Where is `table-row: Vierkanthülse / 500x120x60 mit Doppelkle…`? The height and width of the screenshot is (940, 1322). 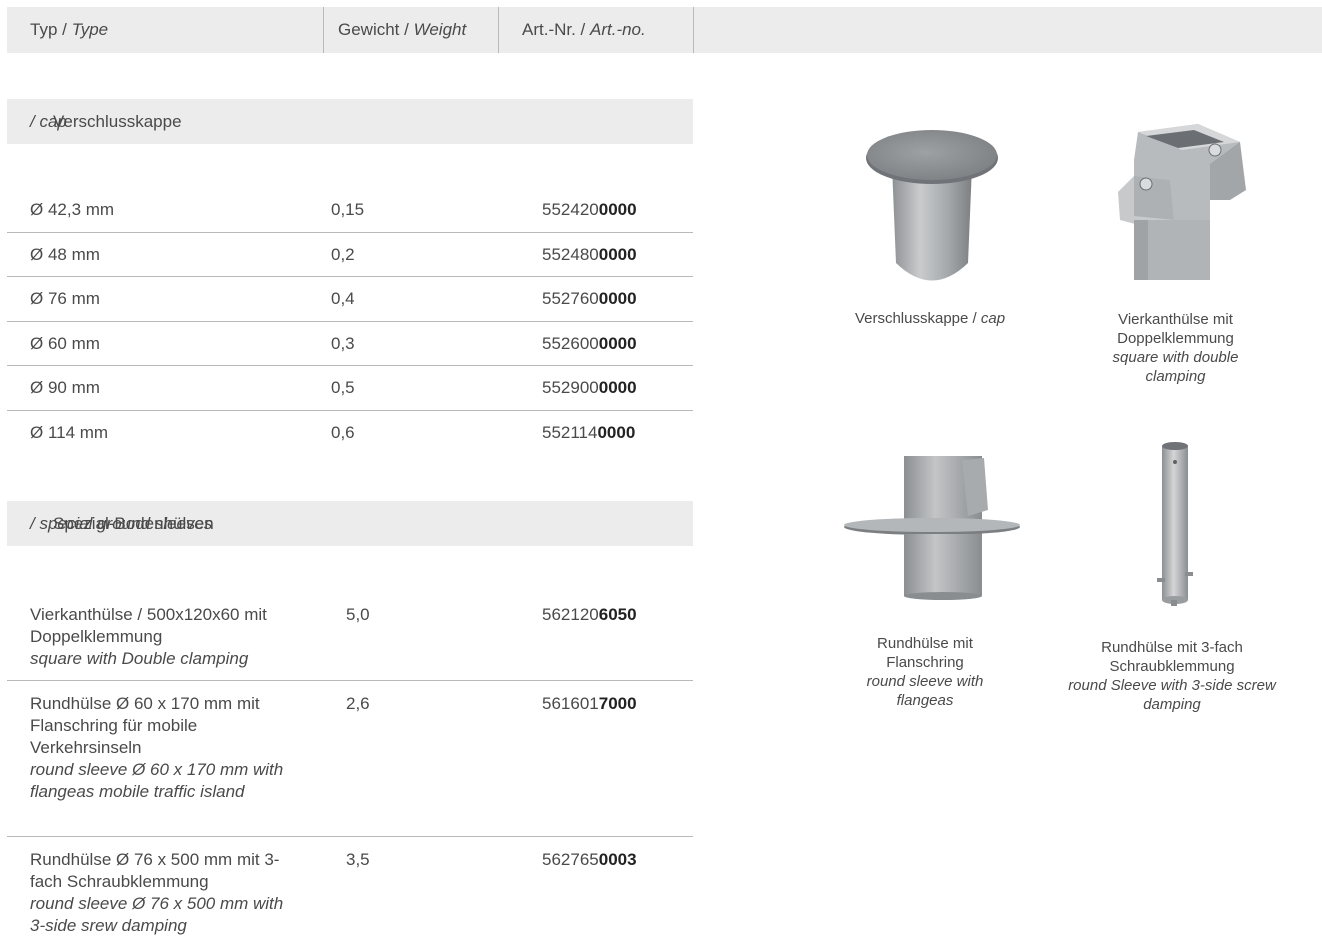
table-row: Vierkanthülse / 500x120x60 mit Doppelkle… is located at coordinates (350, 642).